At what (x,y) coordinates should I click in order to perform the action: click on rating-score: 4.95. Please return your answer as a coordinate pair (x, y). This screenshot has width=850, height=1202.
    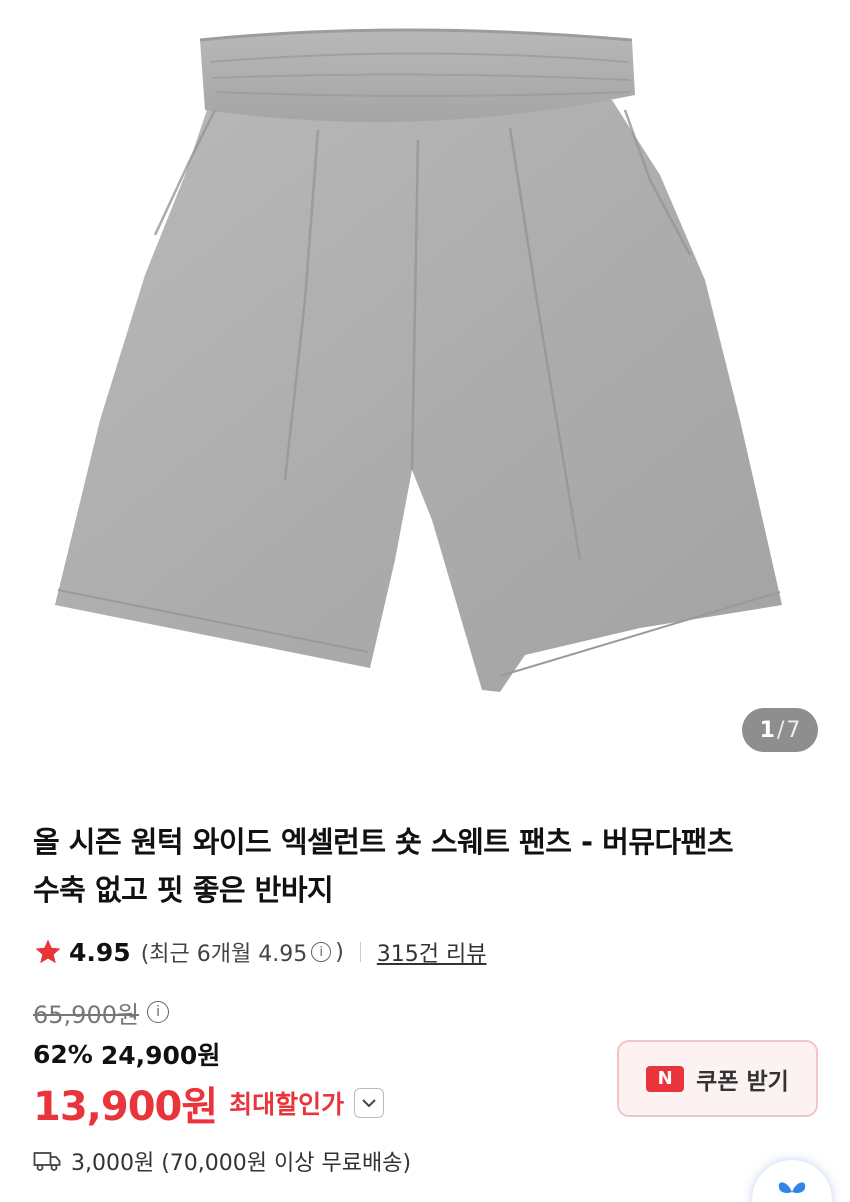
    Looking at the image, I should click on (100, 952).